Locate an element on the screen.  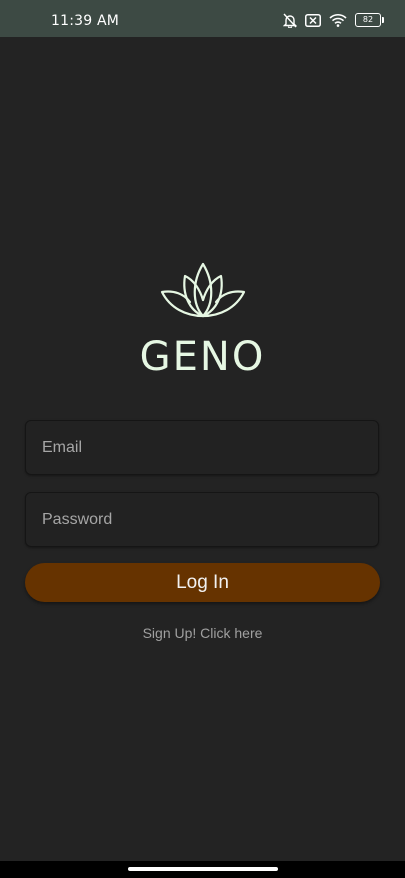
email-input is located at coordinates (202, 447).